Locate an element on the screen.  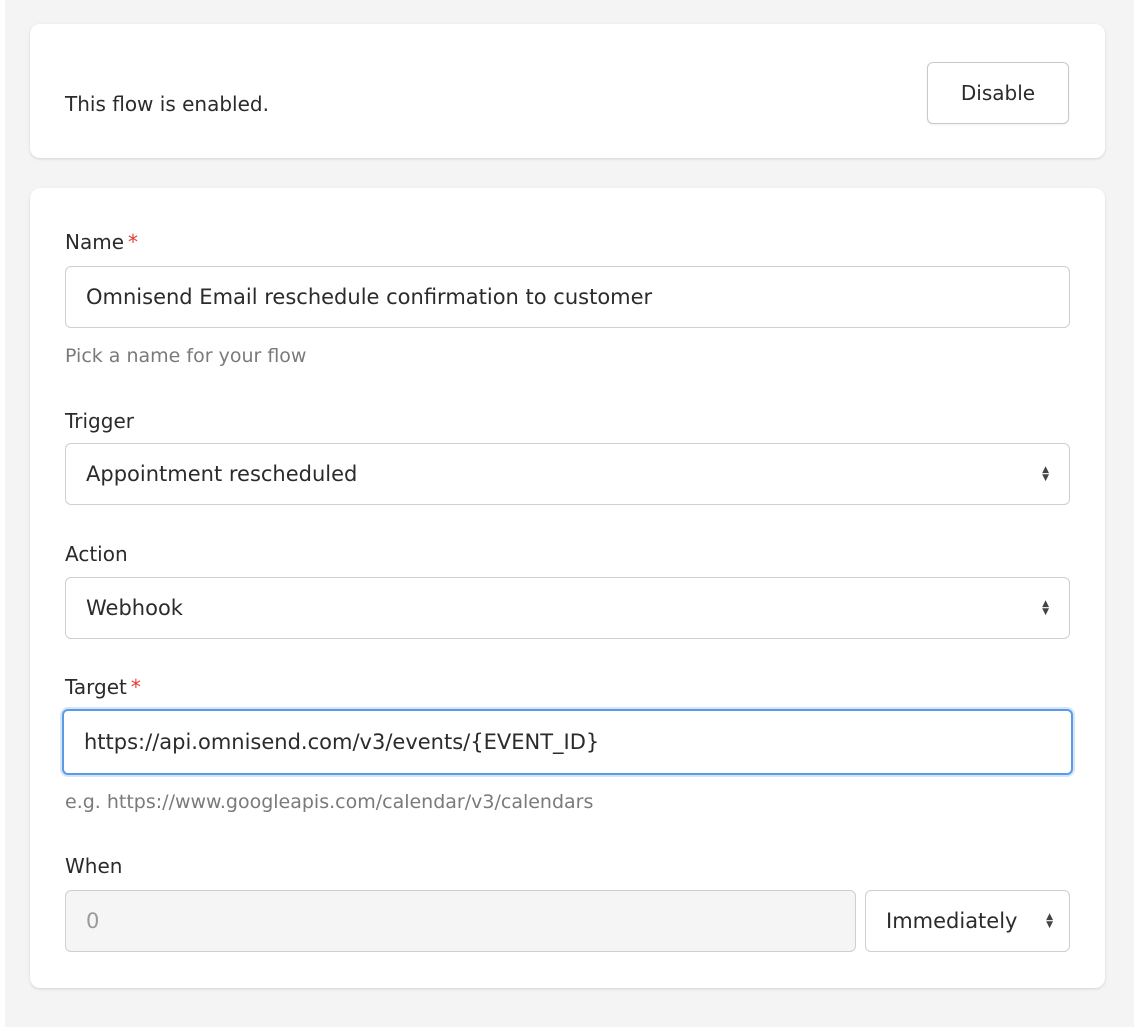
name-label: Name * is located at coordinates (101, 242).